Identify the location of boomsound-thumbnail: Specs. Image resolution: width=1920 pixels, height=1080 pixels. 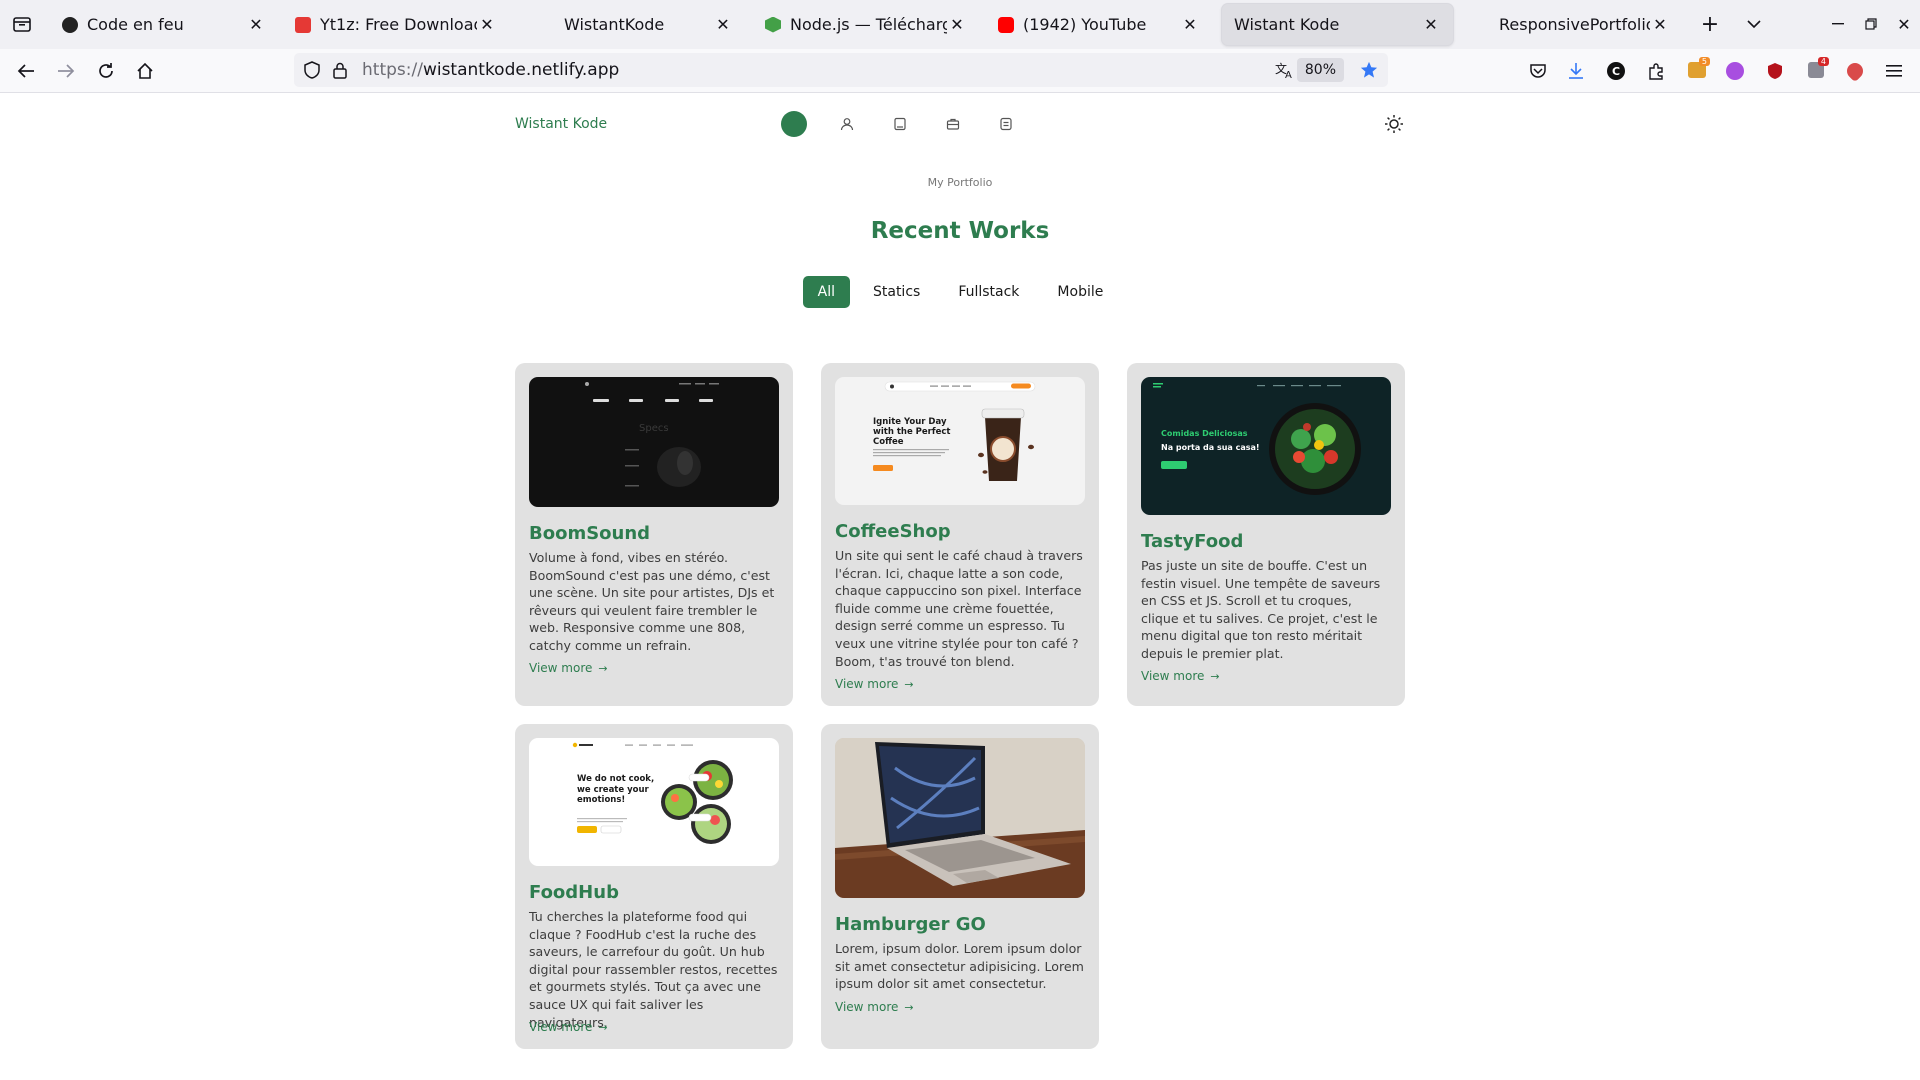
(654, 442).